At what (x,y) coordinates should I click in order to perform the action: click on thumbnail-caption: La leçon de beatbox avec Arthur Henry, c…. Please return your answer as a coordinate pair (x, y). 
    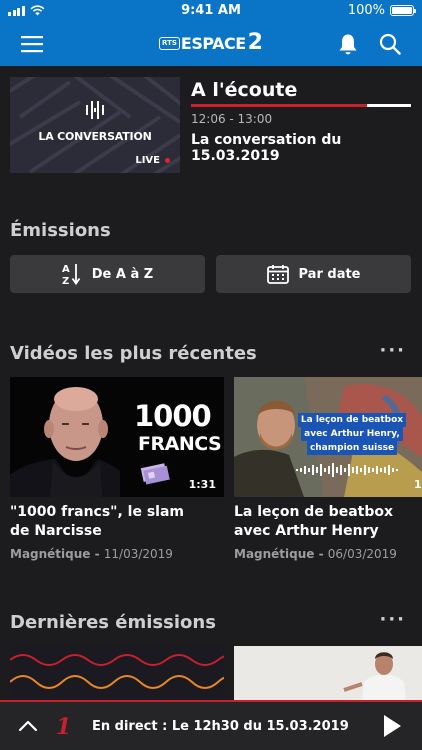
    Looking at the image, I should click on (352, 434).